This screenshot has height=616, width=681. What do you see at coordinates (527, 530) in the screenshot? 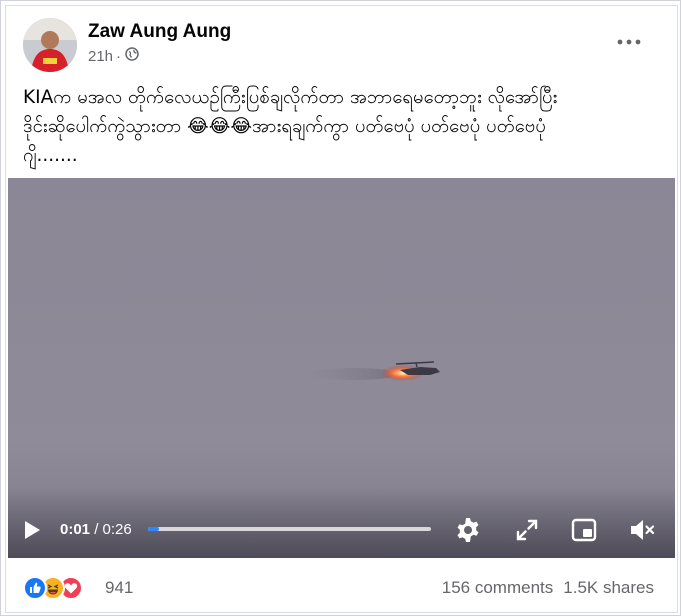
I see `fullscreen-expand-icon` at bounding box center [527, 530].